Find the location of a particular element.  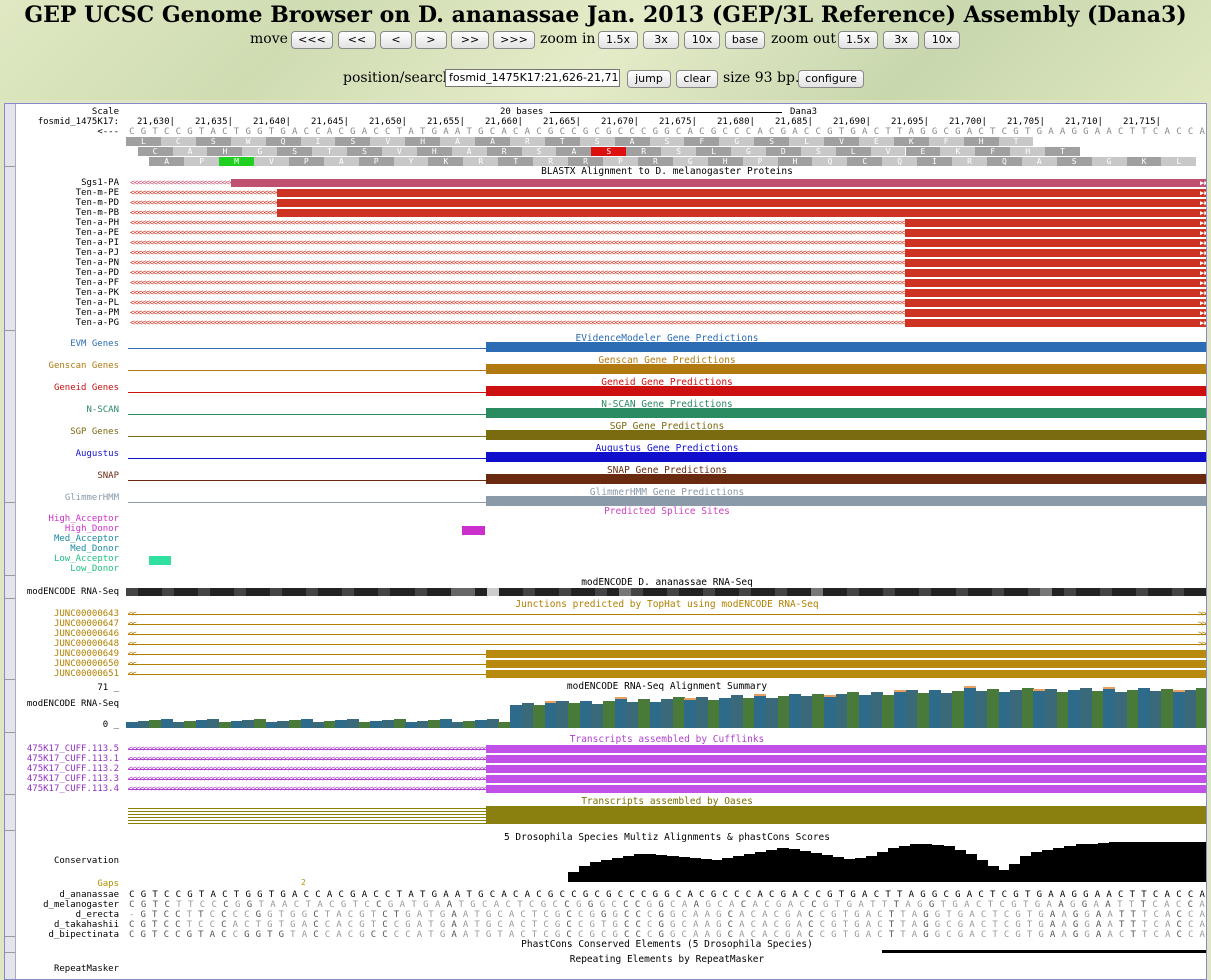

species-label: d_bipectinata is located at coordinates (84, 935).